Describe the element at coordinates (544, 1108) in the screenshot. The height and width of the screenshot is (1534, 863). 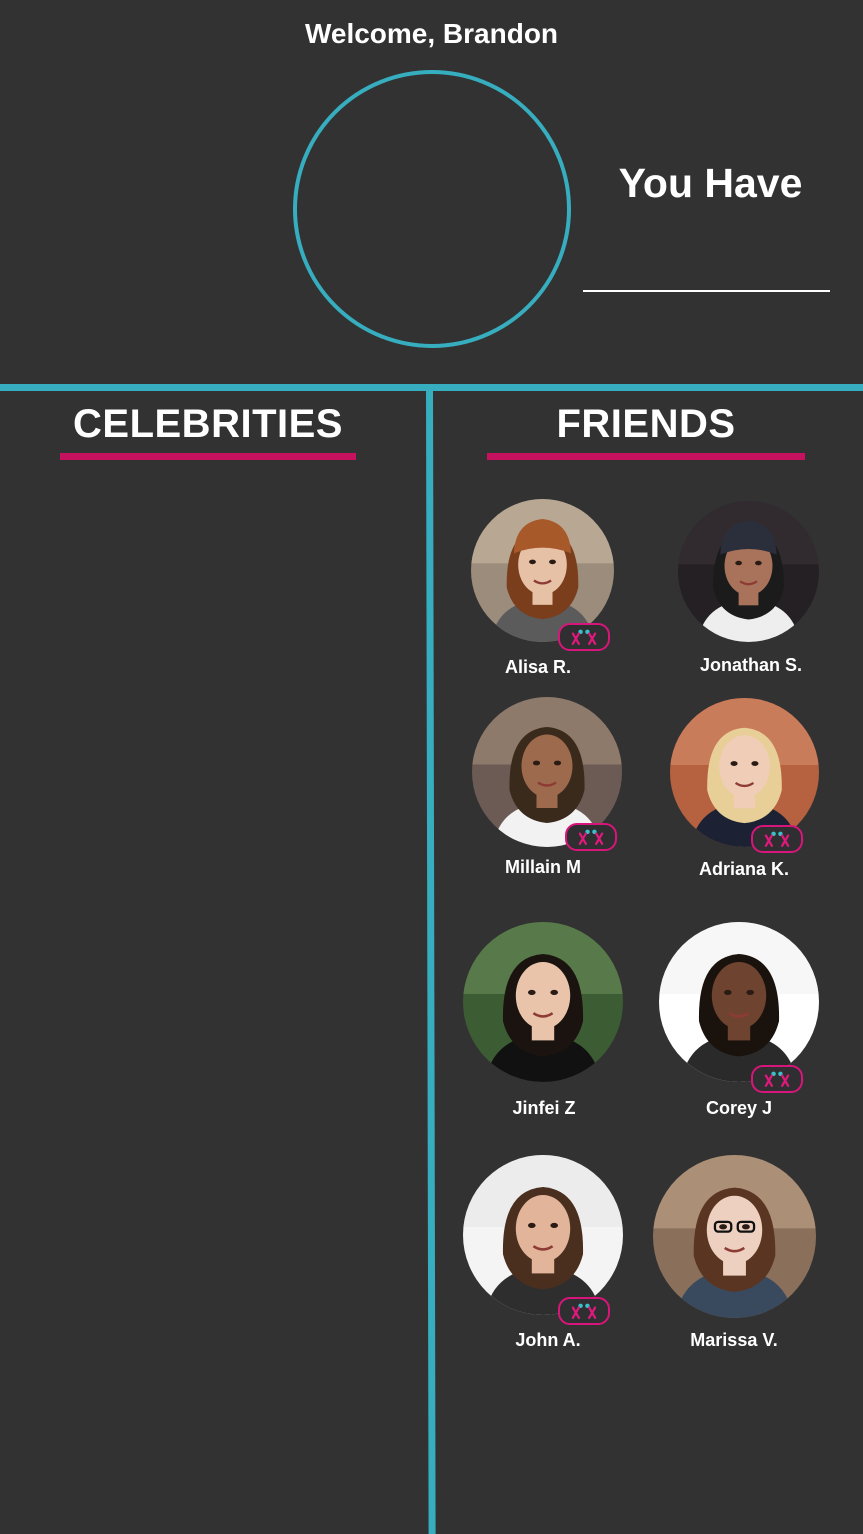
I see `friend-name: Jinfei Z` at that location.